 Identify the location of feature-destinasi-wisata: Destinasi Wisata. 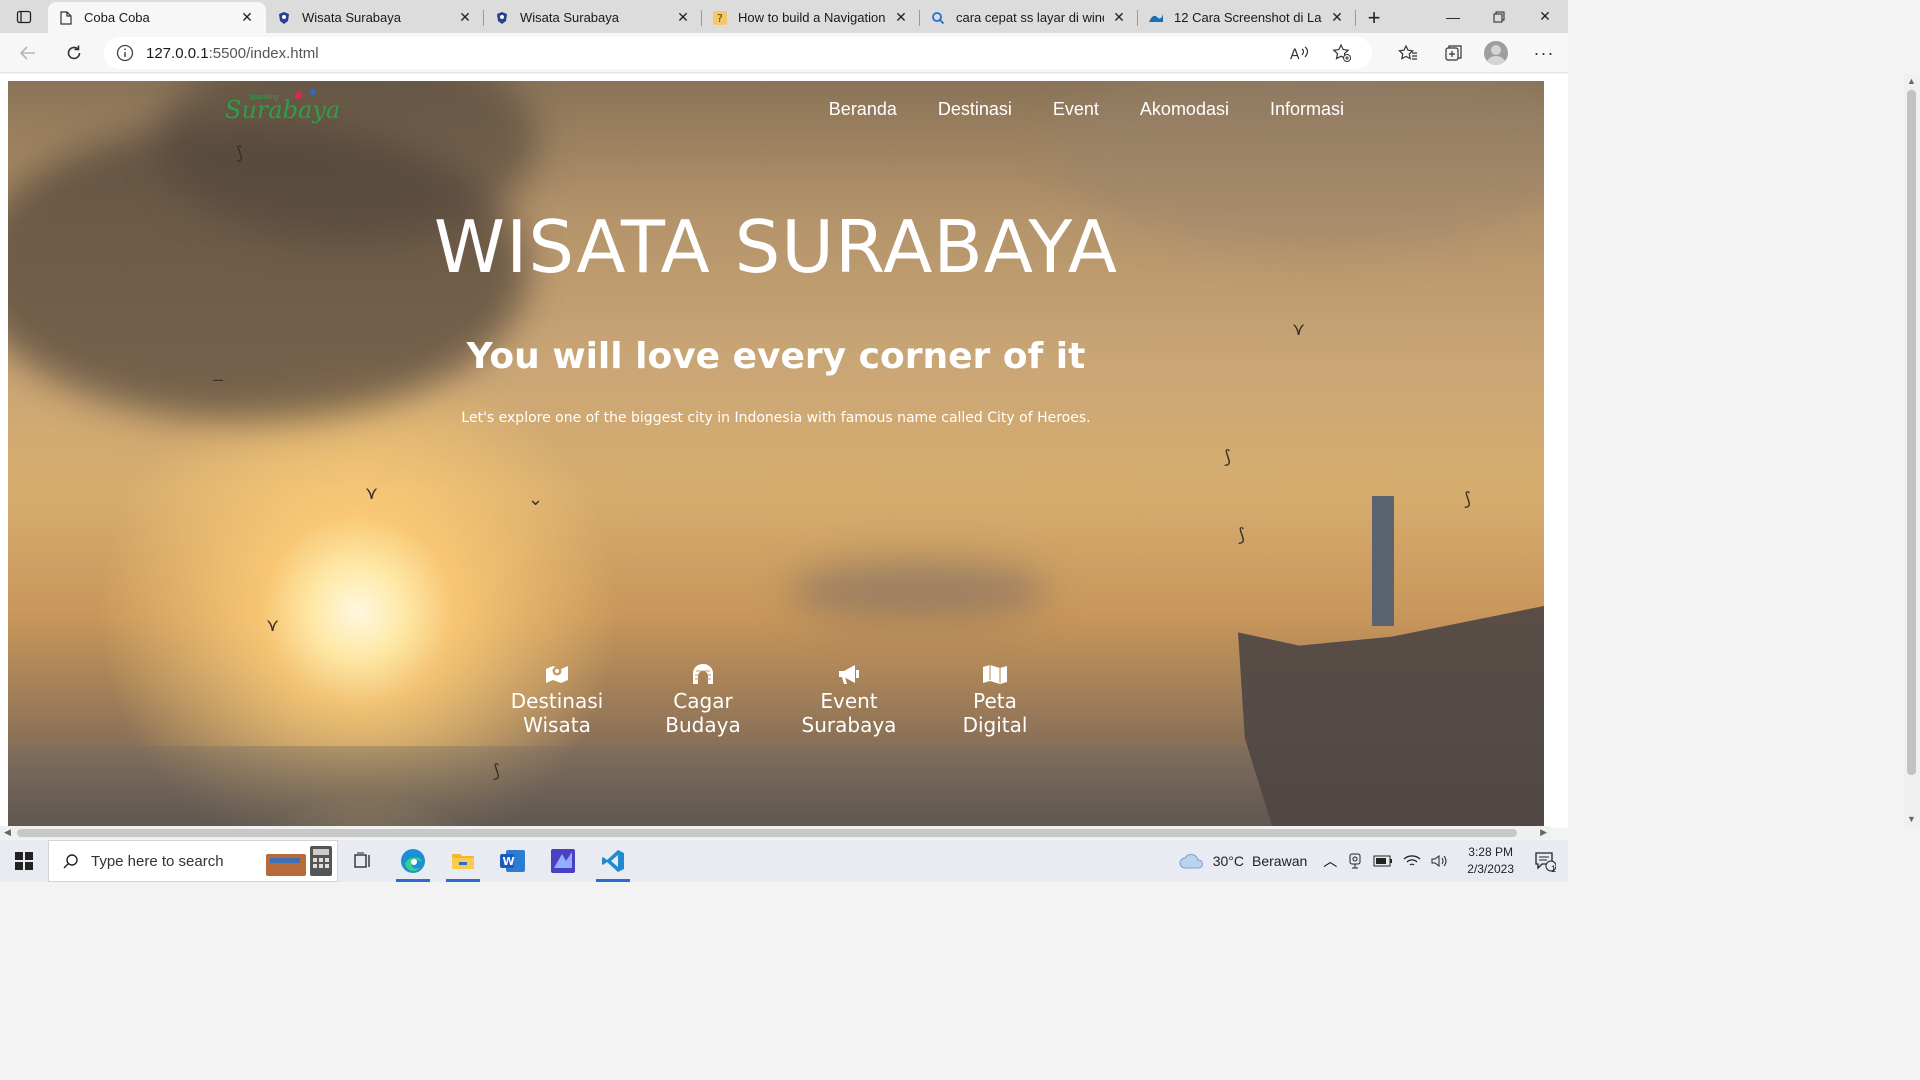
(557, 700).